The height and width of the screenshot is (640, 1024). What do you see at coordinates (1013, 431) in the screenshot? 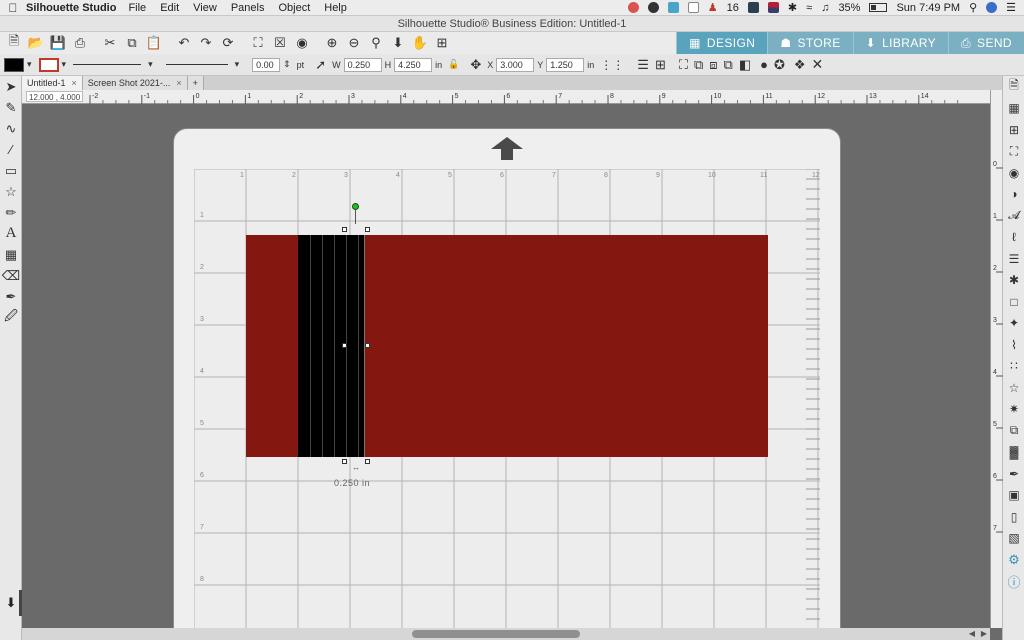
I see `layers-icon: ⧉` at bounding box center [1013, 431].